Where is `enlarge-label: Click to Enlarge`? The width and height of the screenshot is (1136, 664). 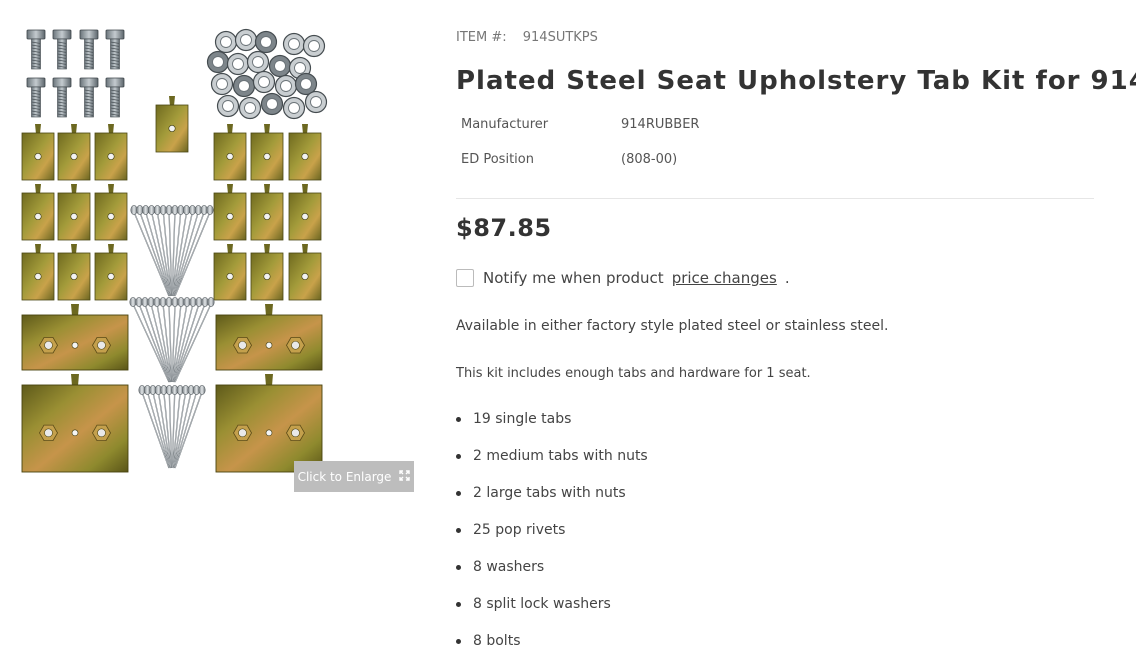
enlarge-label: Click to Enlarge is located at coordinates (344, 476).